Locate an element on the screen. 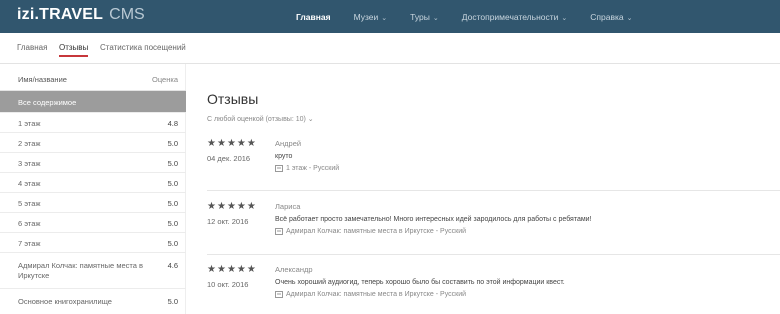 Image resolution: width=780 pixels, height=314 pixels. sidebar-item-floor-4: 4 этаж 5.0 is located at coordinates (93, 183).